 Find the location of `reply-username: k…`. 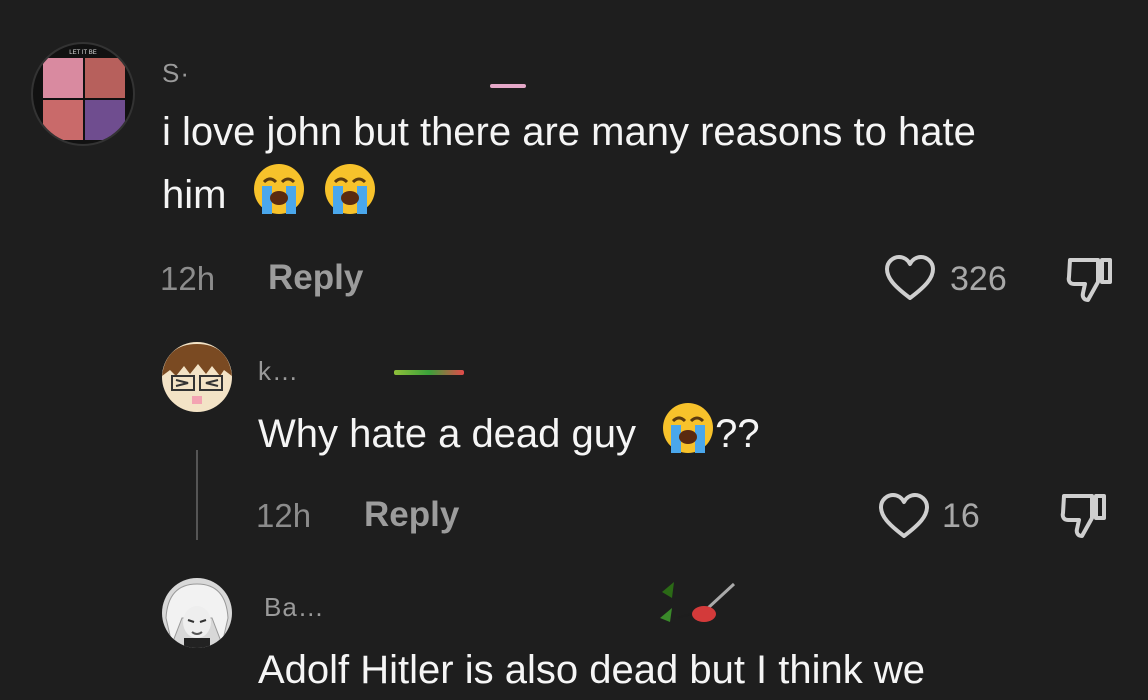

reply-username: k… is located at coordinates (278, 371).